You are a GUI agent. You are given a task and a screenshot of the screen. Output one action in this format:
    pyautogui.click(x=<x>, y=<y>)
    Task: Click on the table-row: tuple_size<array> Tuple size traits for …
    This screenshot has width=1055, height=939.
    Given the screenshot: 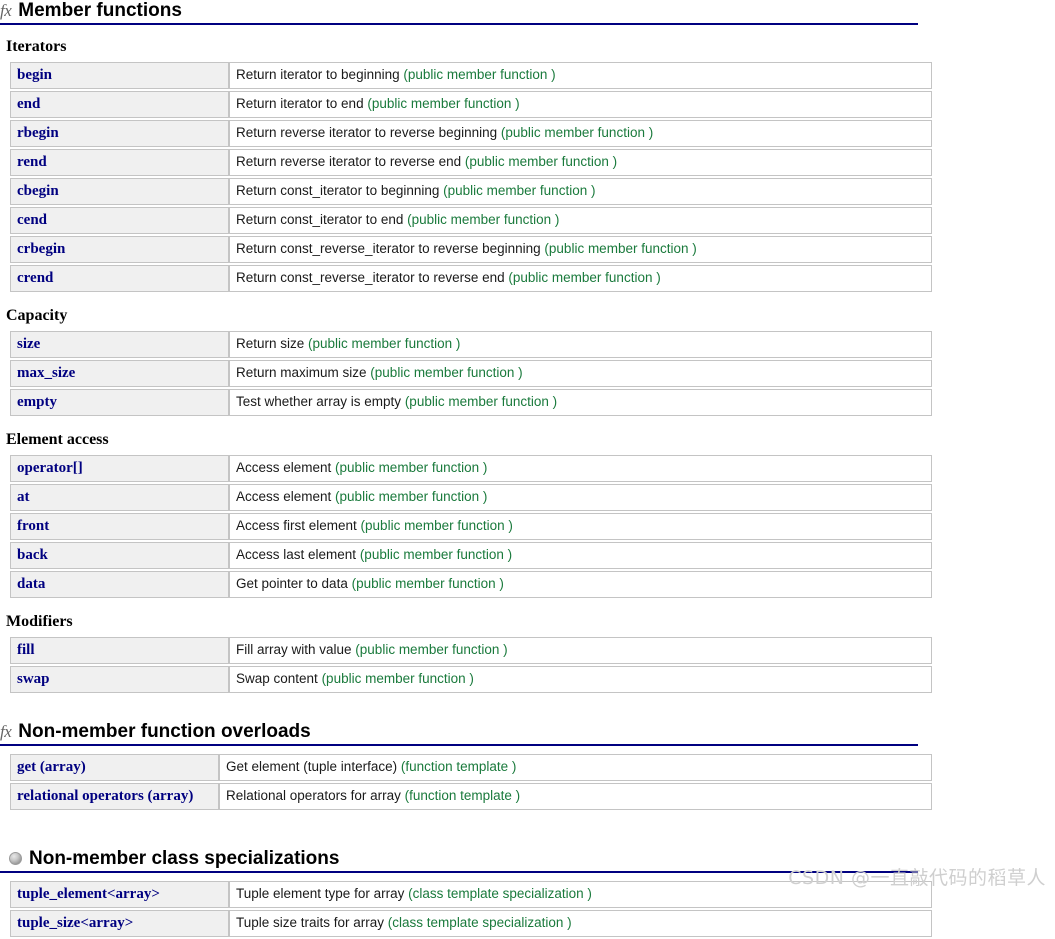 What is the action you would take?
    pyautogui.click(x=471, y=923)
    